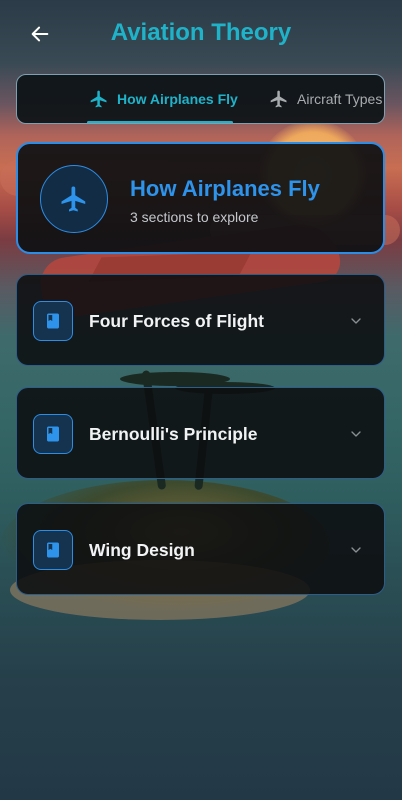  I want to click on section-bernoullis-principle: Bernoulli's Principle, so click(200, 433).